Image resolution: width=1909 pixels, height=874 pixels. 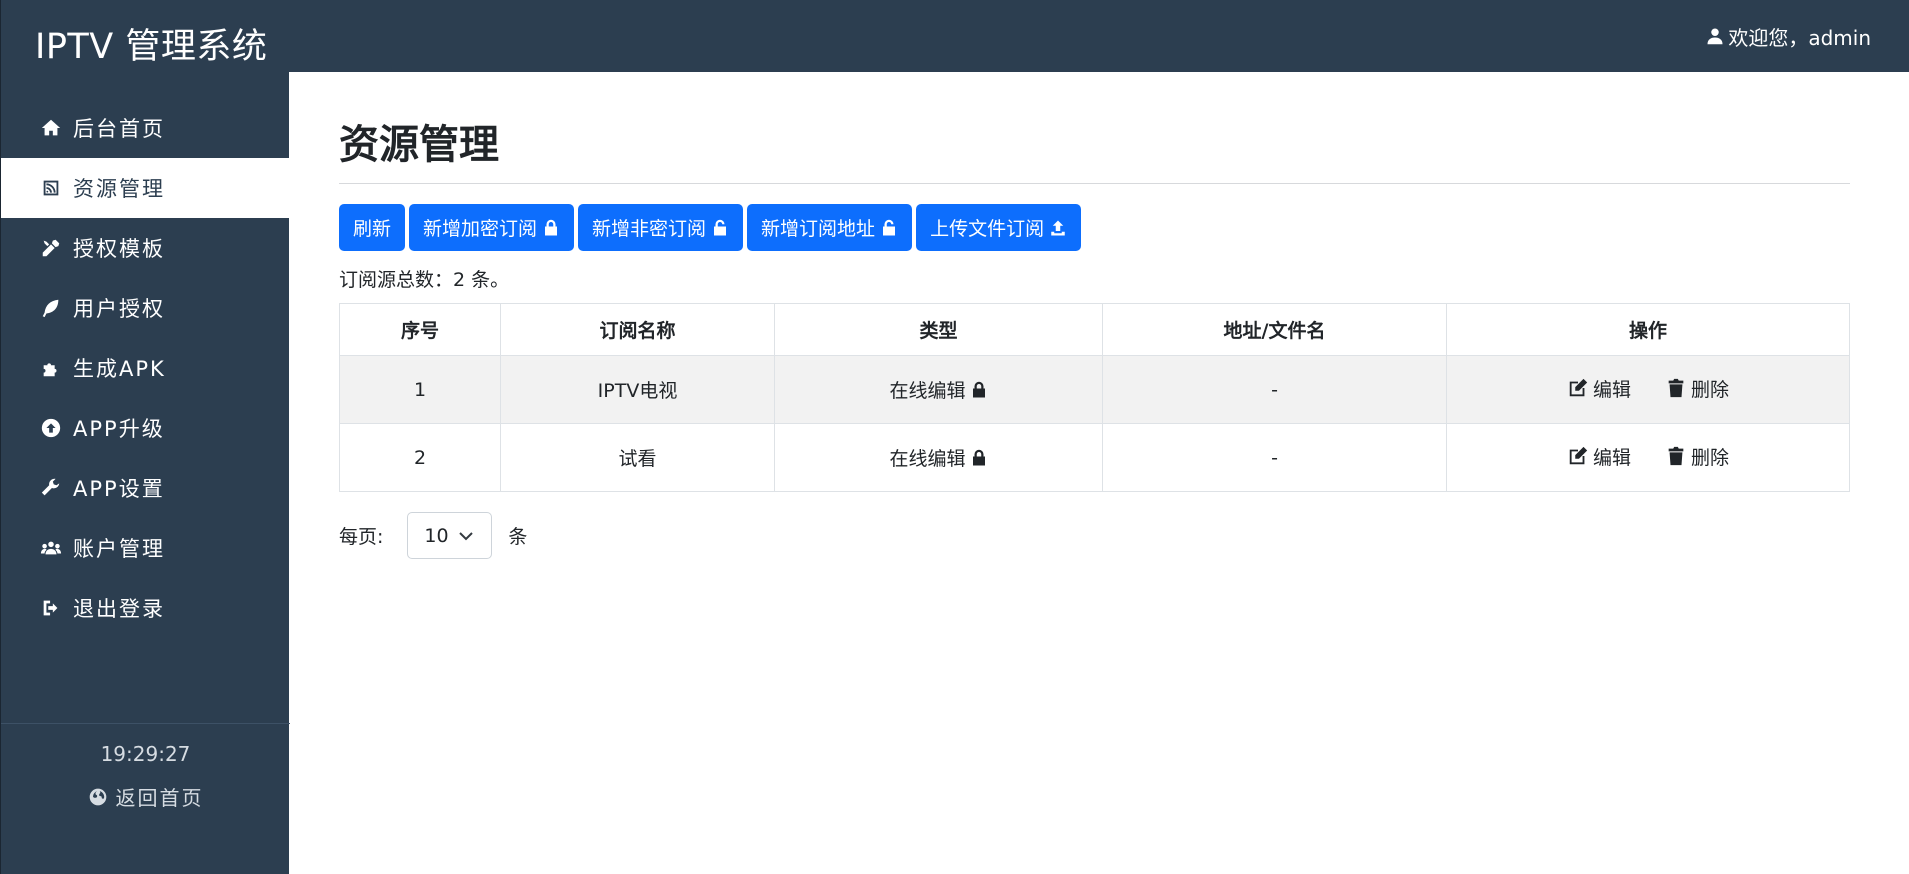 I want to click on clock: 19:29:27, so click(x=145, y=754).